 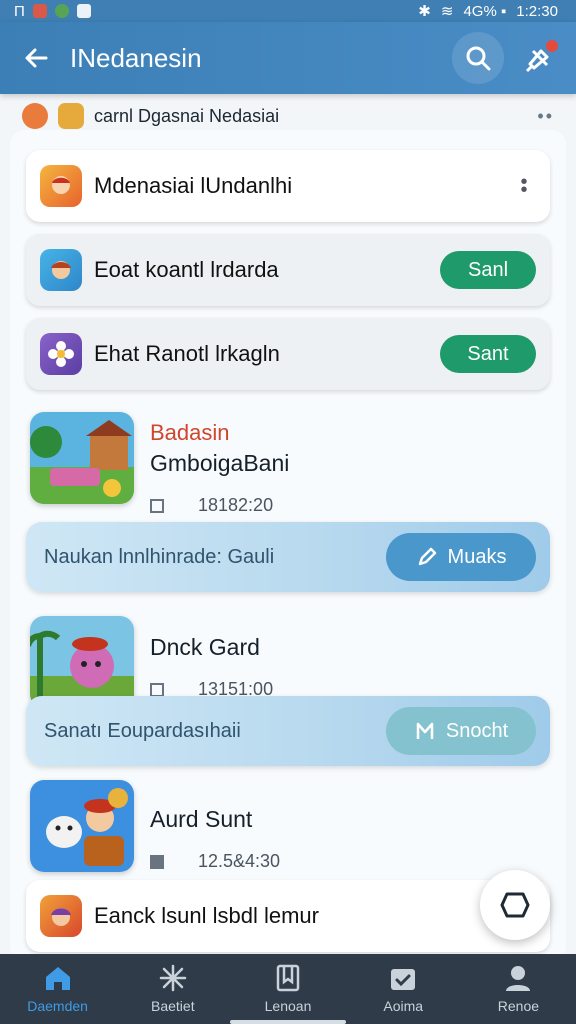 What do you see at coordinates (190, 432) in the screenshot?
I see `feature-badge: Badasin` at bounding box center [190, 432].